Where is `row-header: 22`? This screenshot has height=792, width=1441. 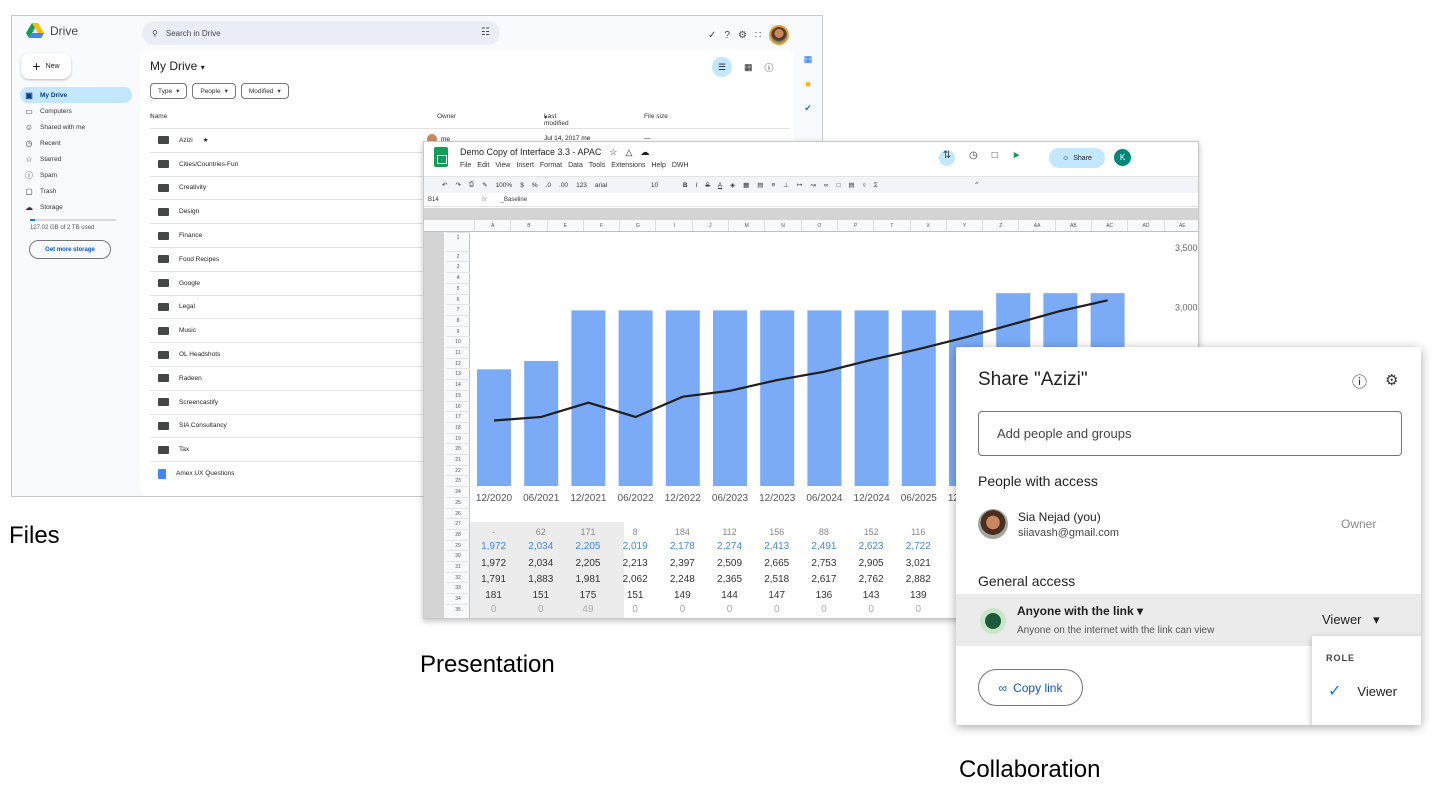
row-header: 22 is located at coordinates (458, 470).